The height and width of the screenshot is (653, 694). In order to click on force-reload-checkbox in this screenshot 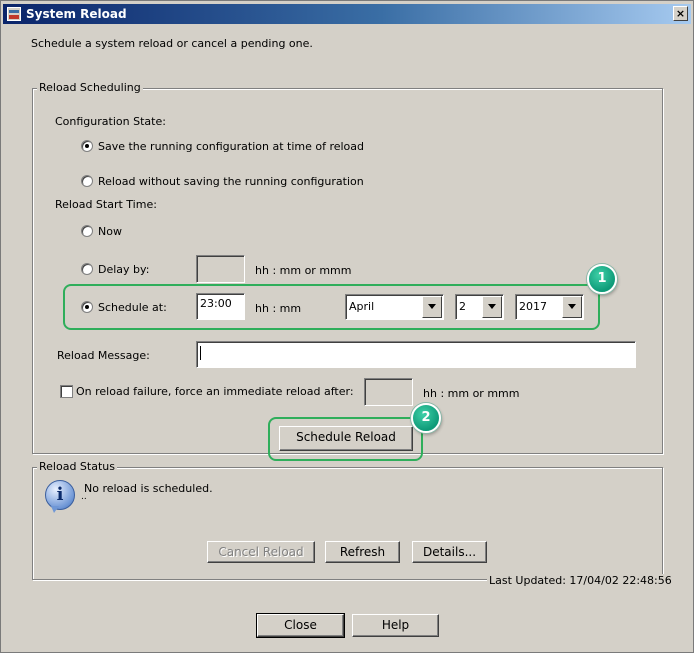, I will do `click(66, 391)`.